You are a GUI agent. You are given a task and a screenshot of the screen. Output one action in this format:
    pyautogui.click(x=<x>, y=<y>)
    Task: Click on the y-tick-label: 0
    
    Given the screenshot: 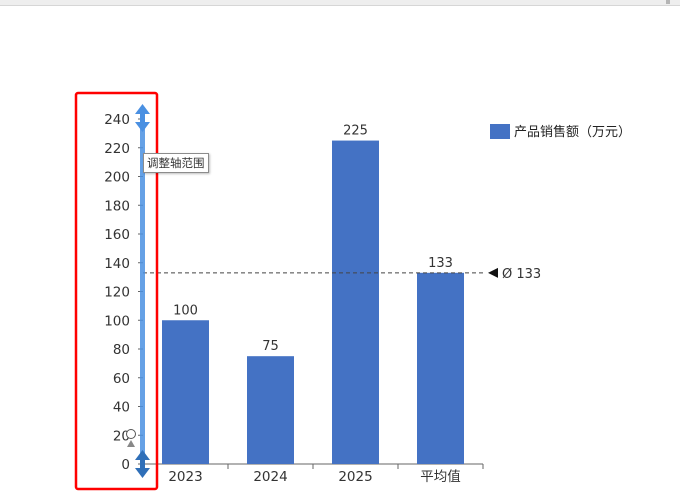 What is the action you would take?
    pyautogui.click(x=125, y=465)
    